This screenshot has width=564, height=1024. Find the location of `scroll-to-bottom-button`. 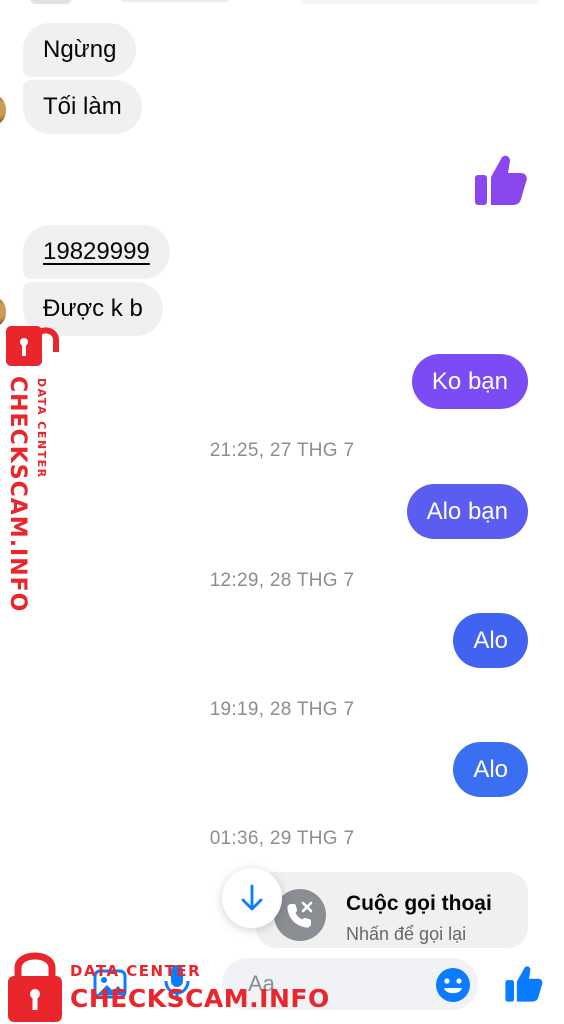

scroll-to-bottom-button is located at coordinates (252, 898).